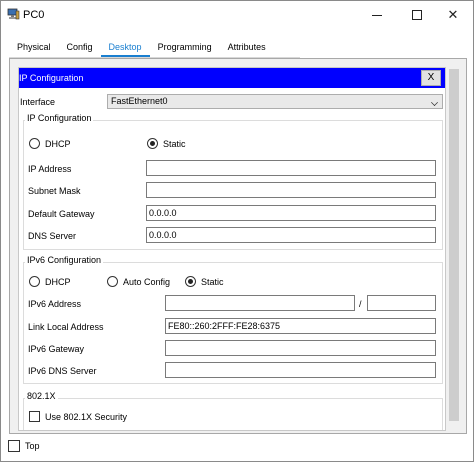 This screenshot has width=474, height=462. What do you see at coordinates (139, 101) in the screenshot?
I see `interface-value: FastEthernet0` at bounding box center [139, 101].